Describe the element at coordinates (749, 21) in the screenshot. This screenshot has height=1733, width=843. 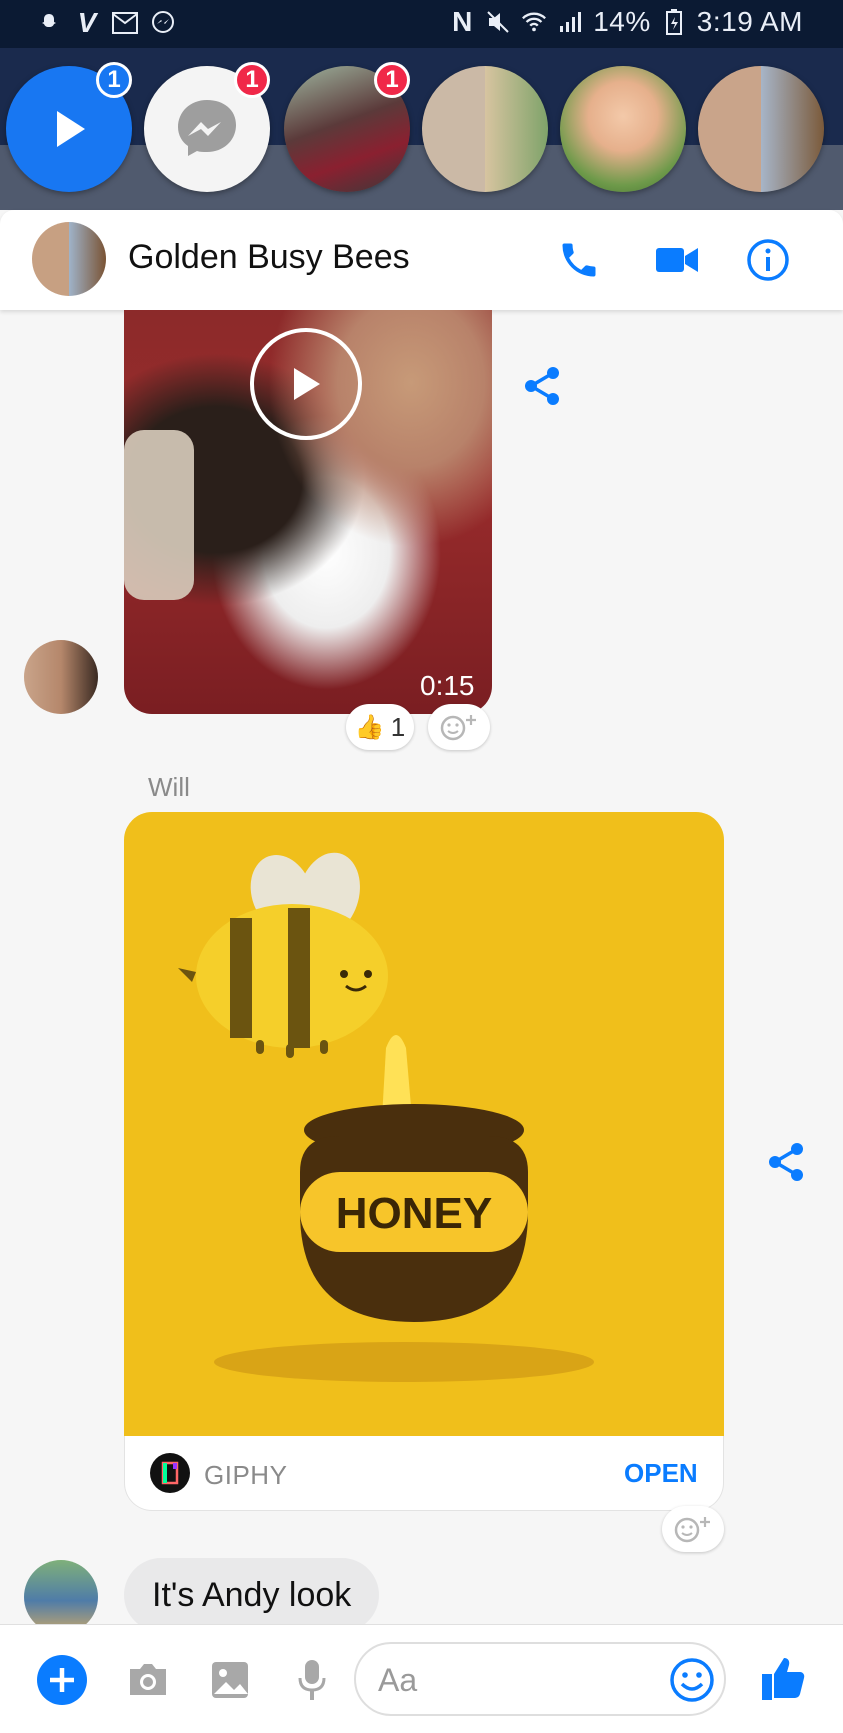
I see `clock: 3:19 AM` at that location.